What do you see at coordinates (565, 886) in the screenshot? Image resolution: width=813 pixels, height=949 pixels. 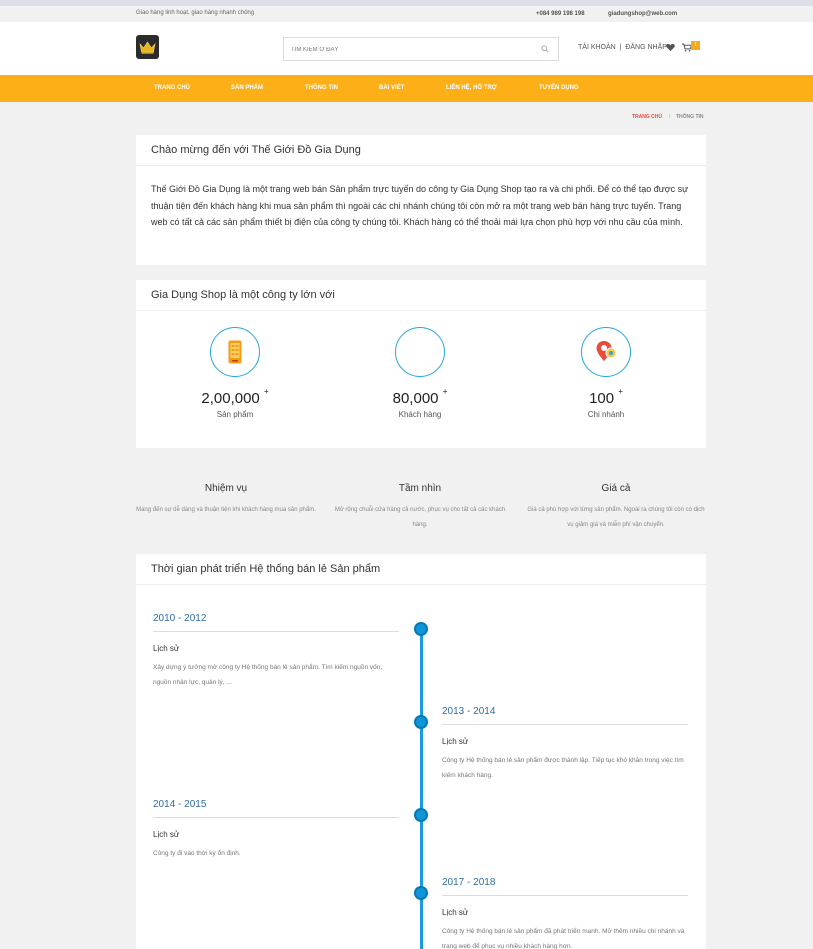 I see `timeline-years: 2017 - 2018` at bounding box center [565, 886].